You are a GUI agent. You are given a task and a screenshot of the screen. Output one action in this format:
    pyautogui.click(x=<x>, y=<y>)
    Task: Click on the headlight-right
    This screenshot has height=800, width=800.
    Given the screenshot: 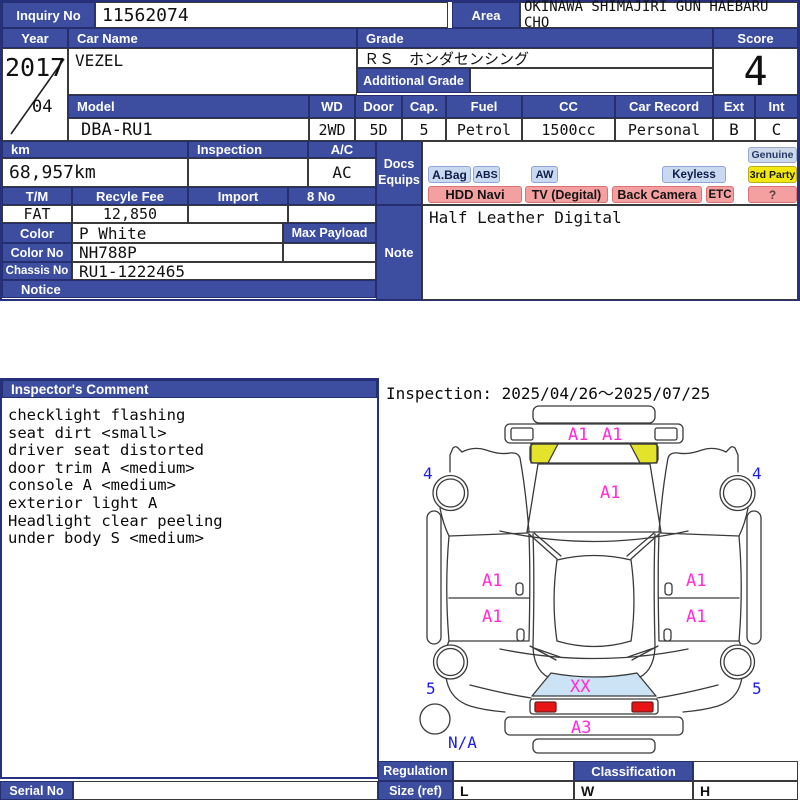 What is the action you would take?
    pyautogui.click(x=666, y=434)
    